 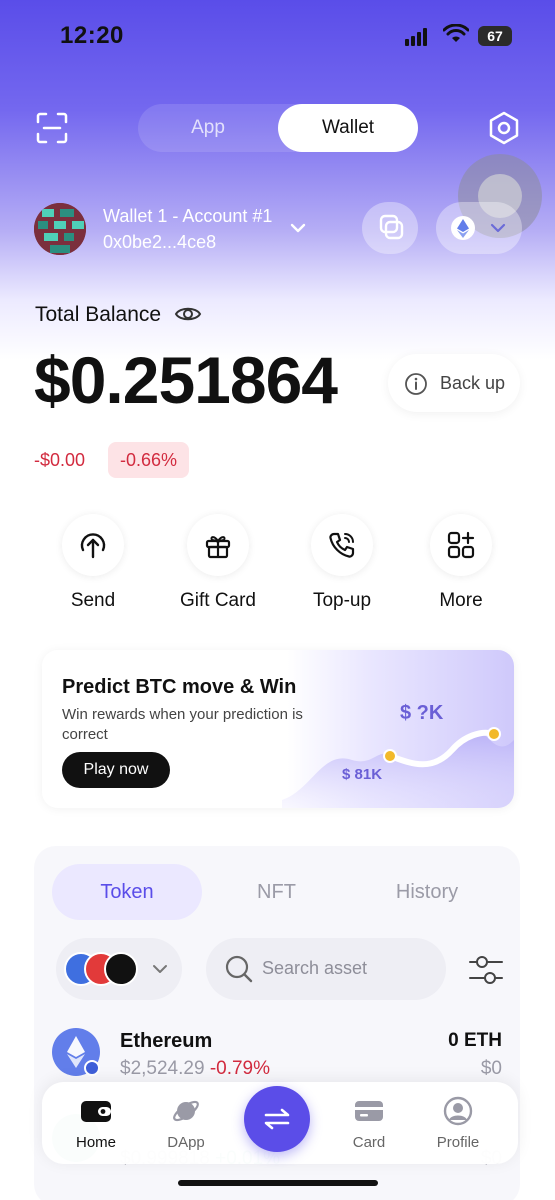 I want to click on nav-profile: Profile, so click(x=458, y=1122).